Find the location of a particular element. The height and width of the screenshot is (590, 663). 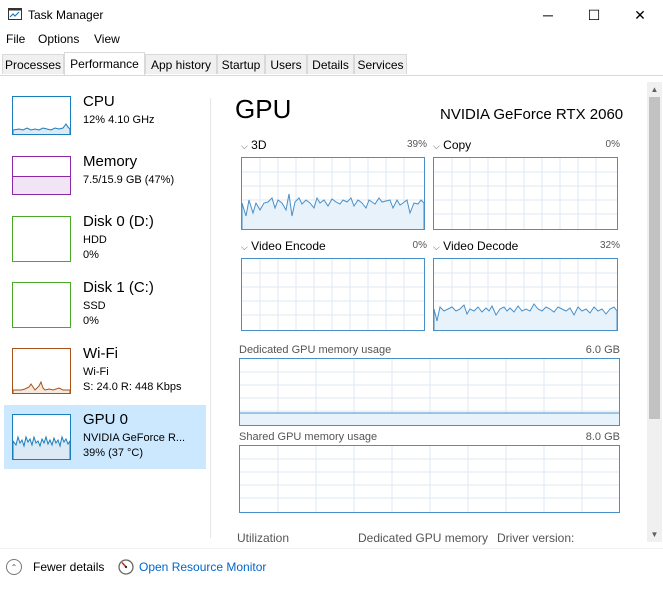

page-title: GPU is located at coordinates (263, 109).